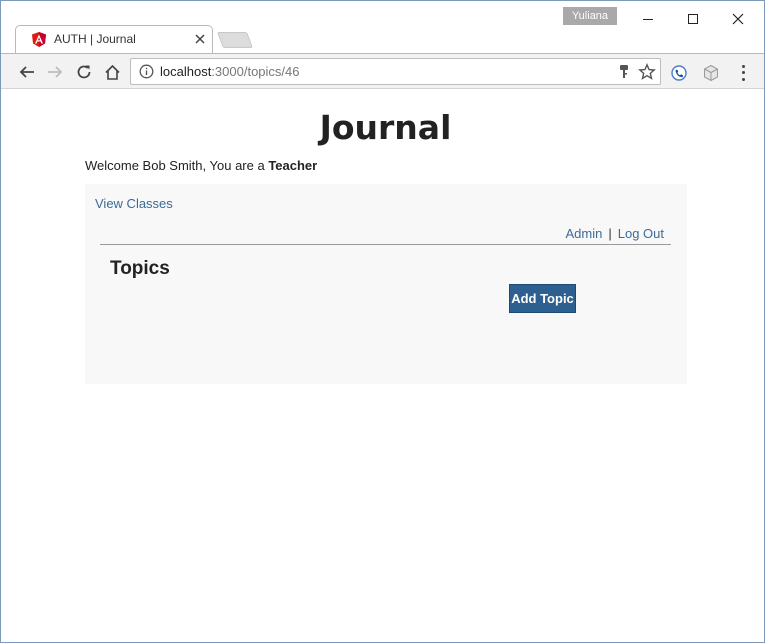  What do you see at coordinates (186, 71) in the screenshot?
I see `url-host: localhost` at bounding box center [186, 71].